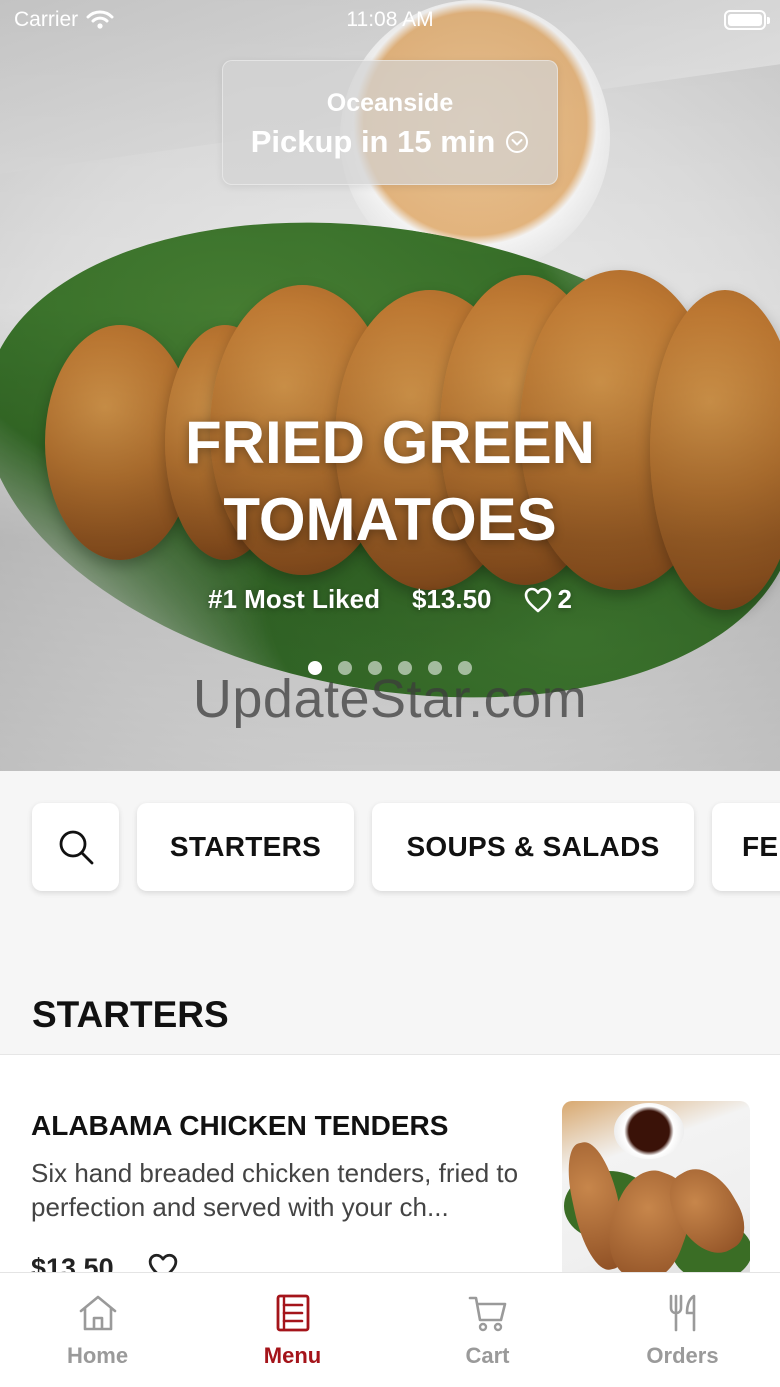  I want to click on featured-price: $13.50, so click(451, 599).